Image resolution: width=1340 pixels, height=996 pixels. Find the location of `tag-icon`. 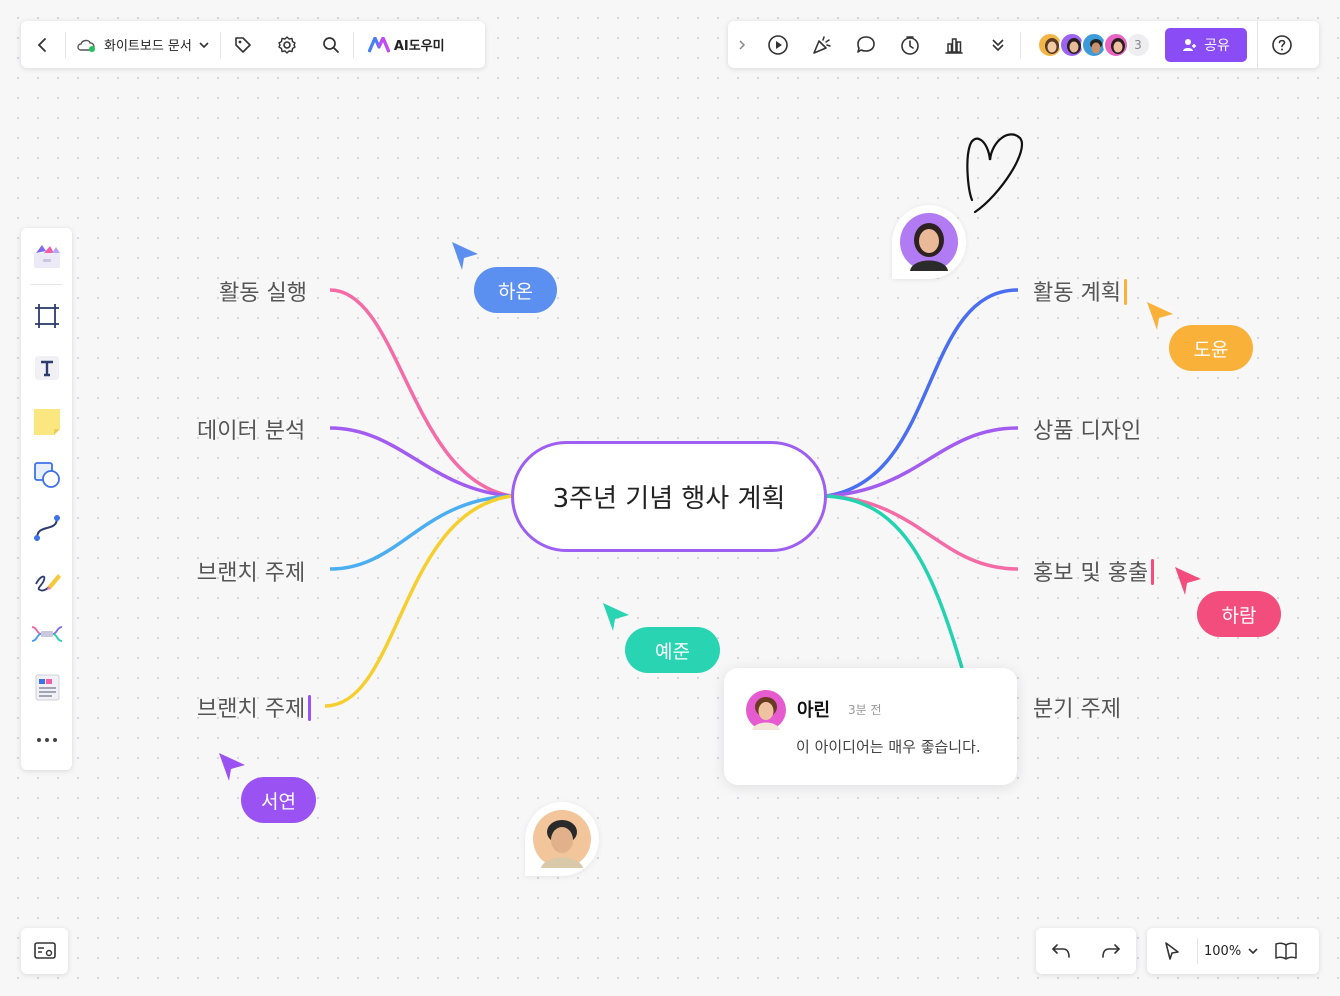

tag-icon is located at coordinates (243, 44).